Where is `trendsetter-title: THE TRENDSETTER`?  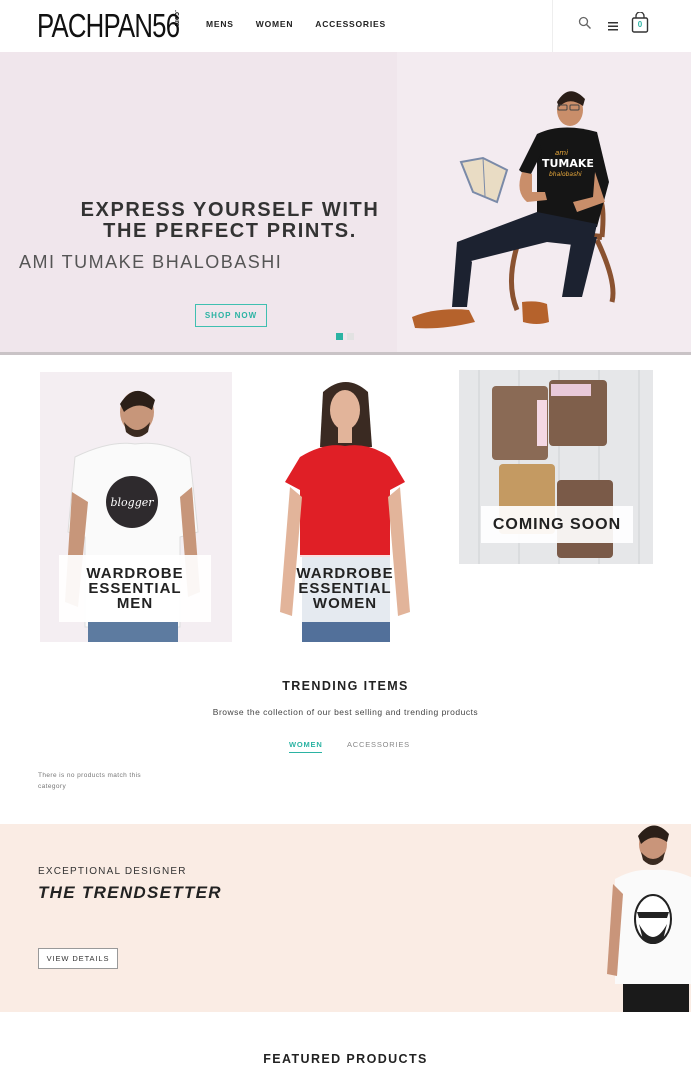
trendsetter-title: THE TRENDSETTER is located at coordinates (130, 892).